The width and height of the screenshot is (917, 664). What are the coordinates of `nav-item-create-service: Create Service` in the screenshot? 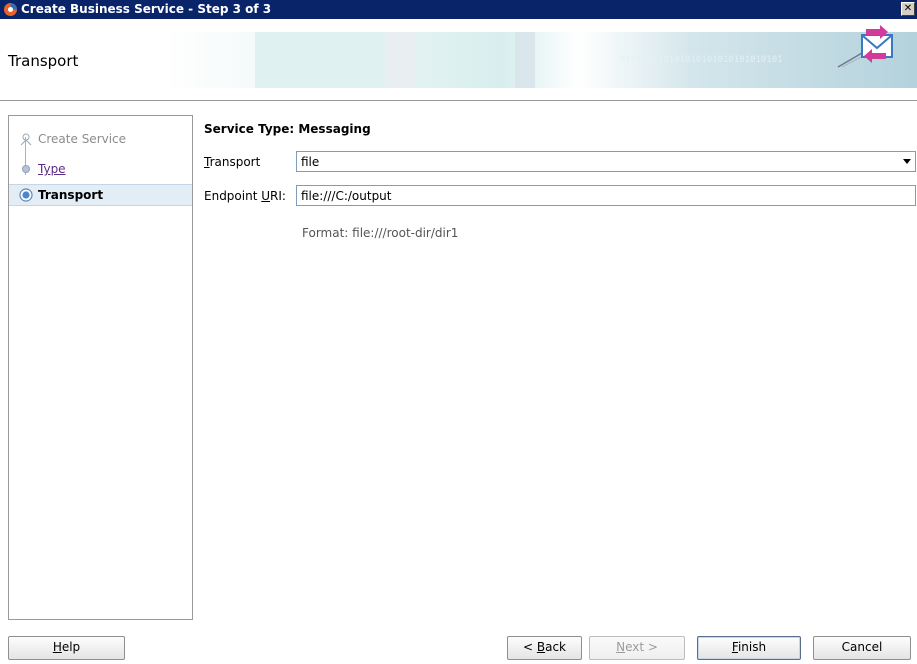 It's located at (100, 139).